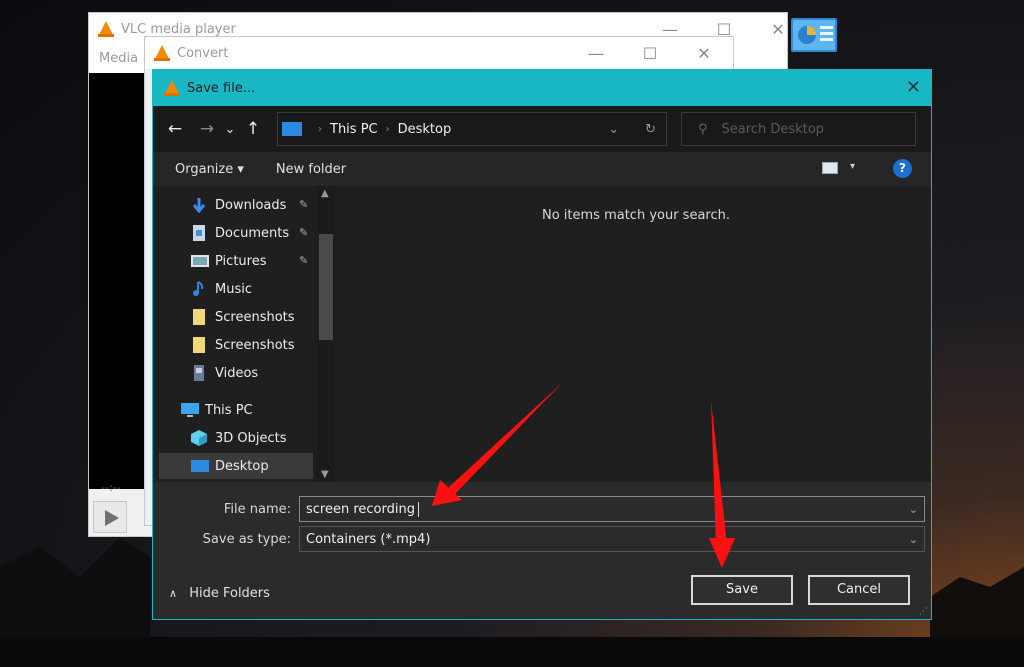  I want to click on cancel-button: Cancel, so click(859, 590).